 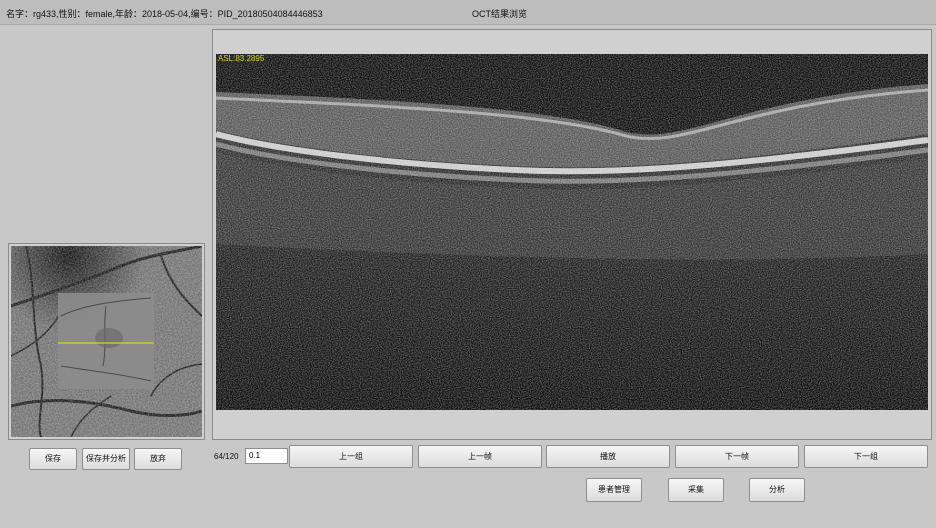 What do you see at coordinates (696, 490) in the screenshot?
I see `capture-button: 采集` at bounding box center [696, 490].